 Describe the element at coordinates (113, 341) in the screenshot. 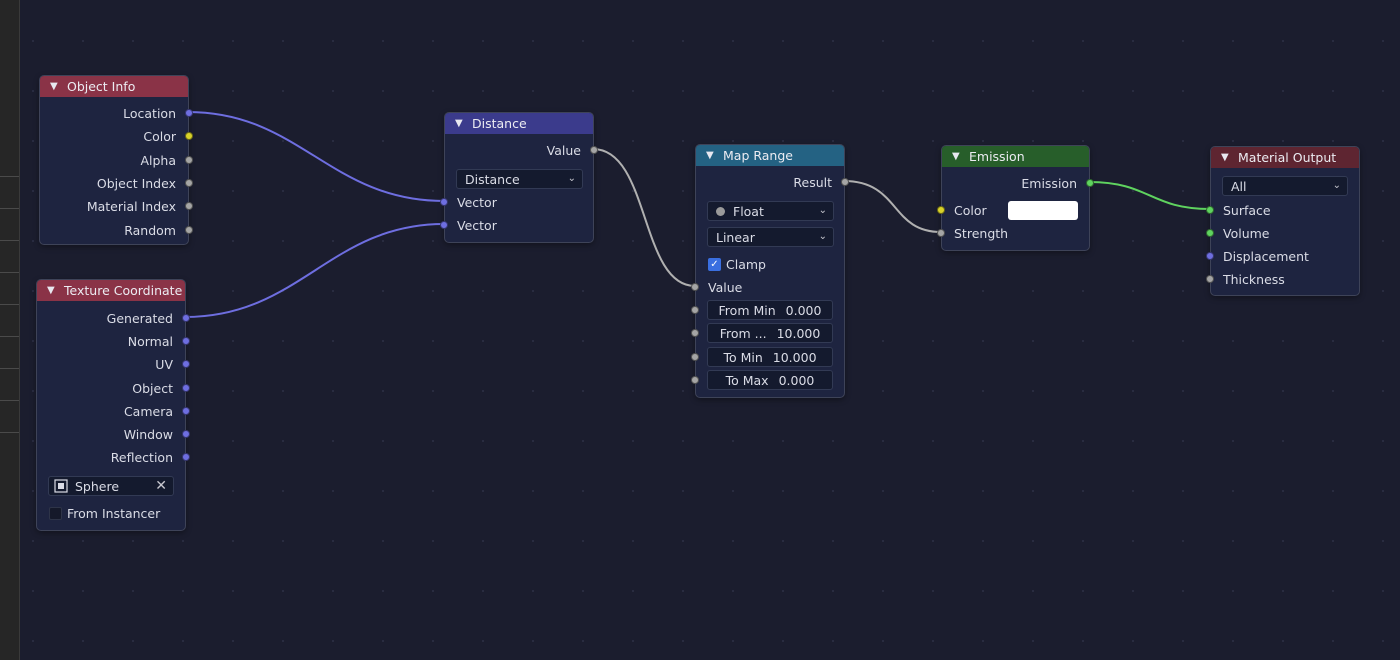

I see `socket-row-normal: Normal` at that location.